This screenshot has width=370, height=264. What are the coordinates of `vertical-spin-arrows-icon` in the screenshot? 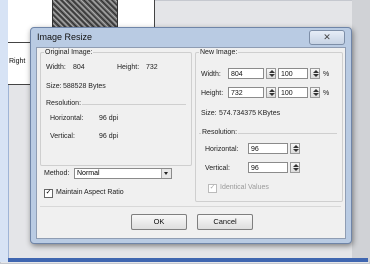 It's located at (295, 167).